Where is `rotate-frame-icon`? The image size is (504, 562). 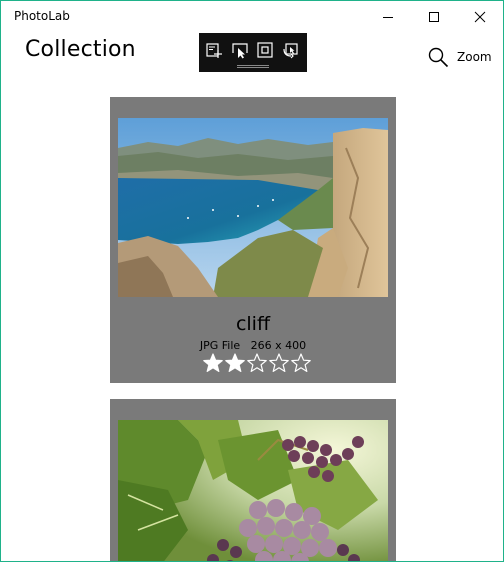 rotate-frame-icon is located at coordinates (290, 51).